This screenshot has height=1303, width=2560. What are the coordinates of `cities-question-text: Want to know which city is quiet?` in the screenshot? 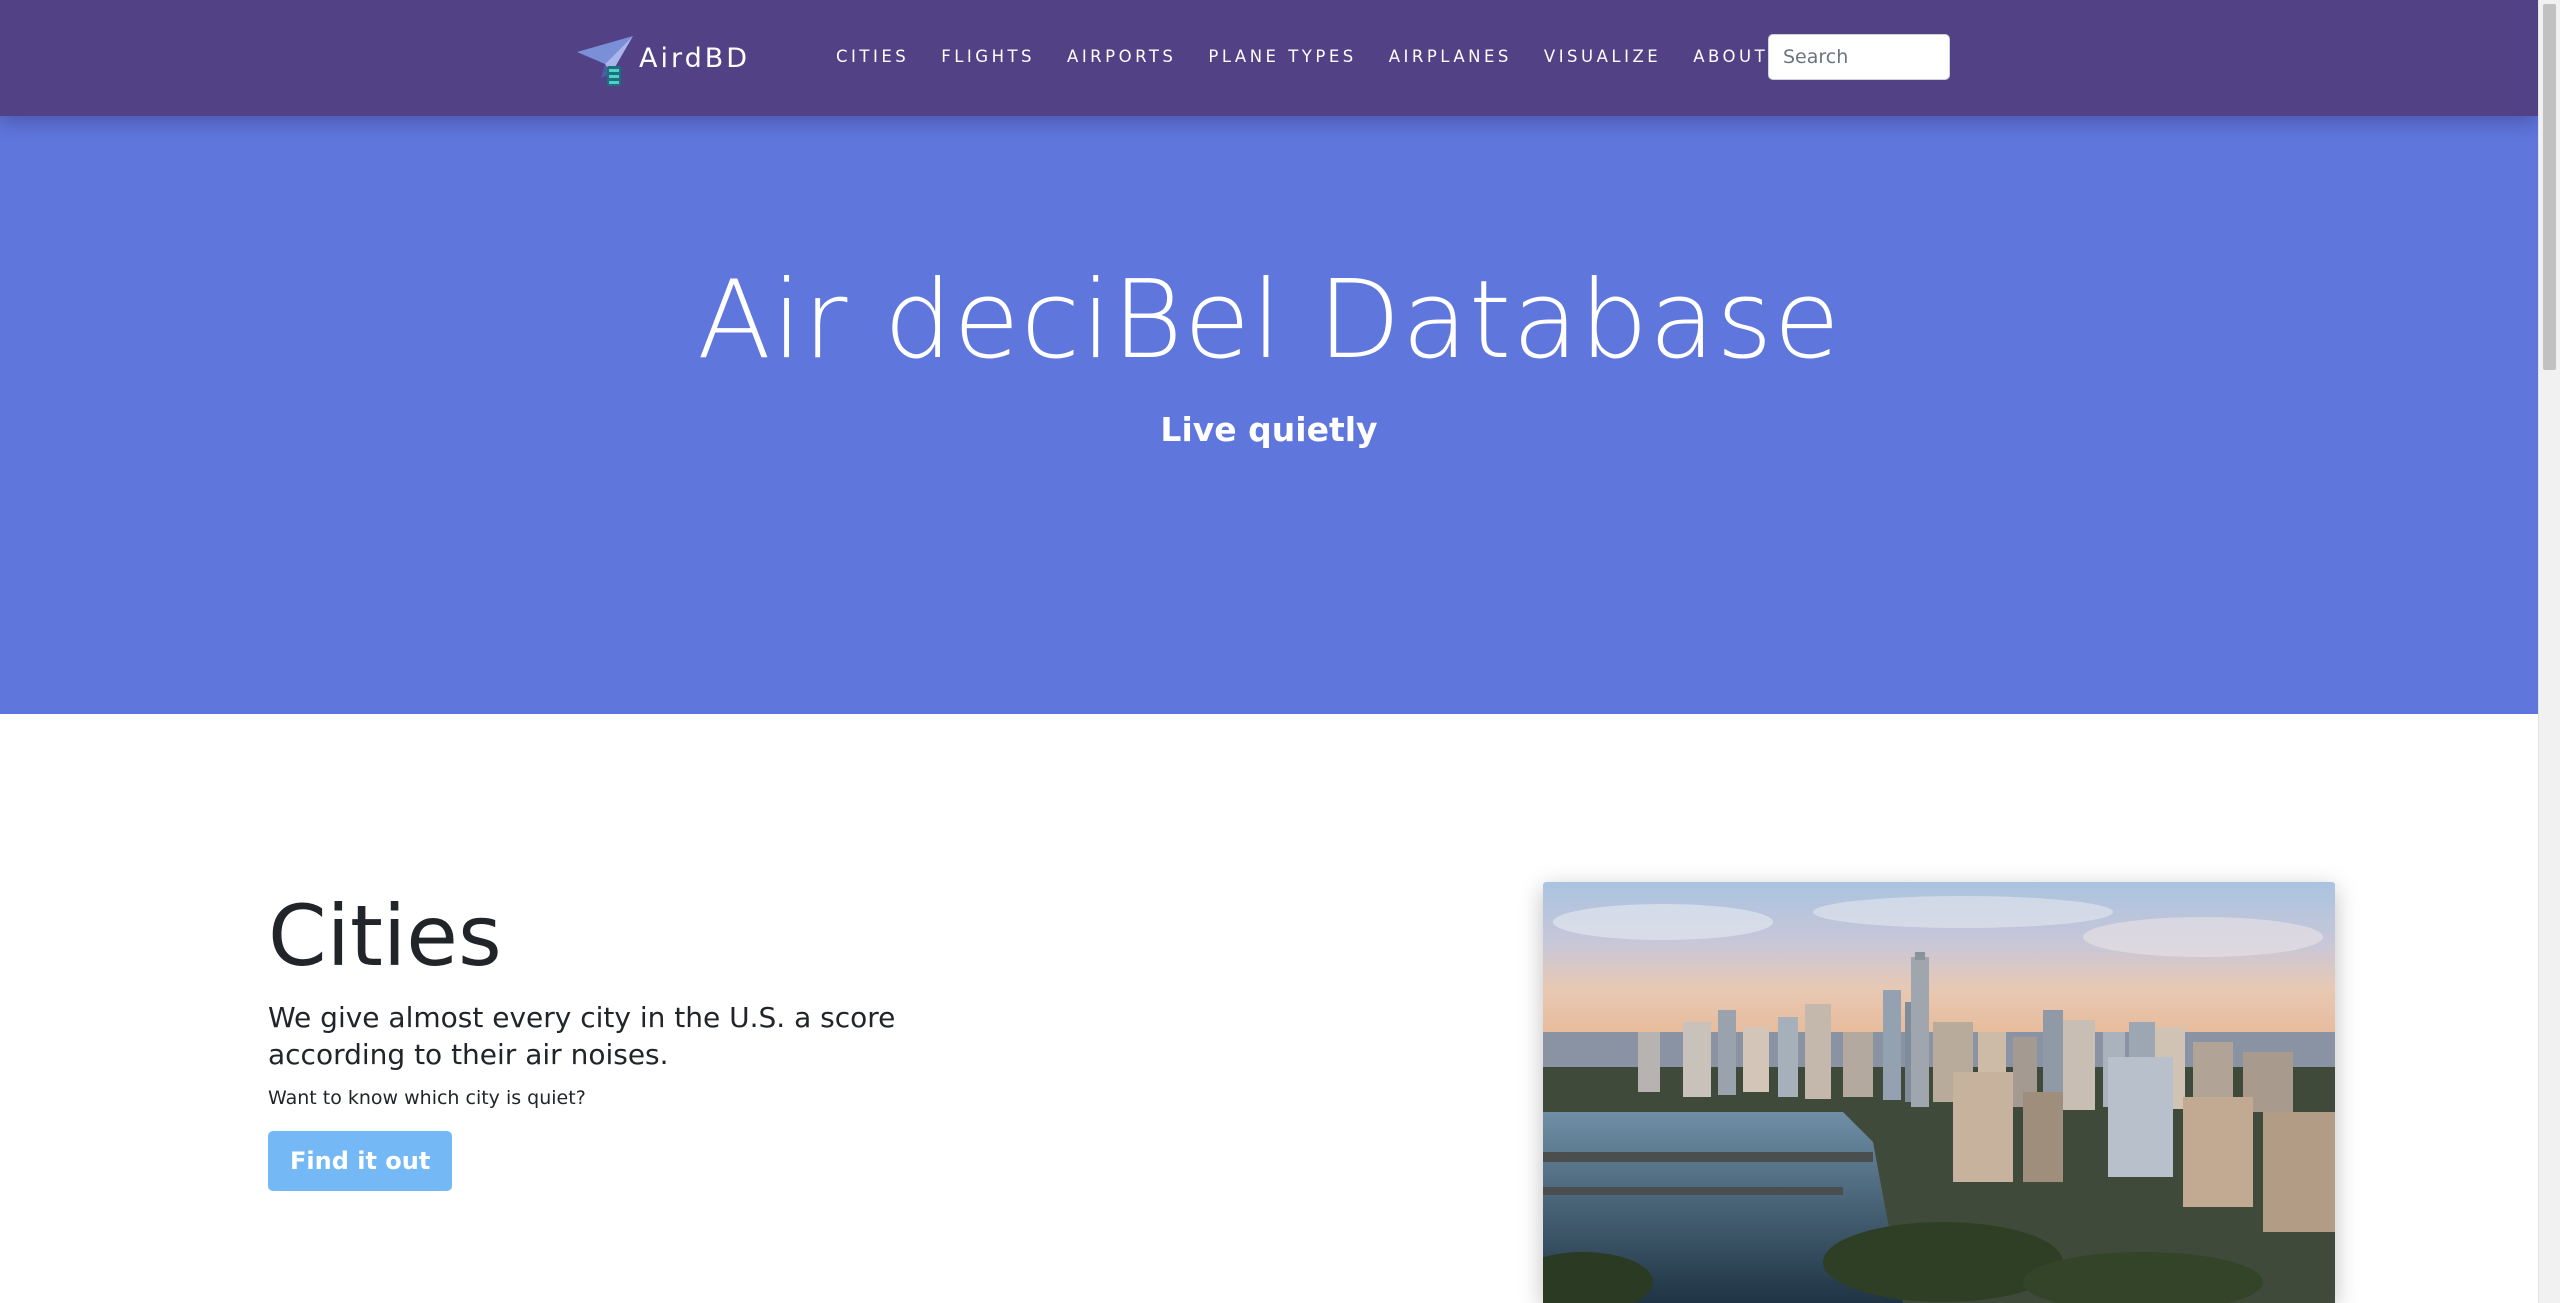 It's located at (427, 1098).